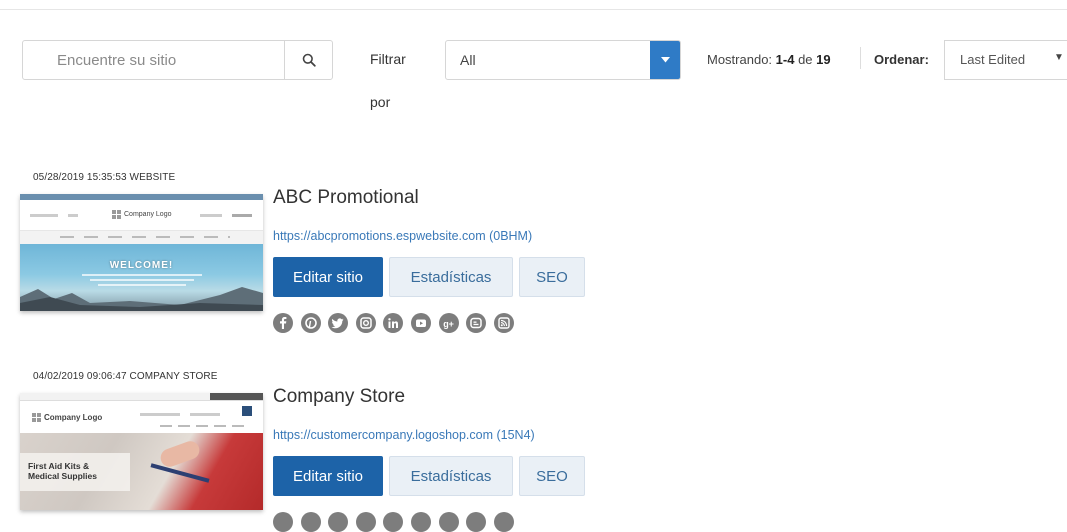 The height and width of the screenshot is (532, 1067). I want to click on thumb-hero-text-line2: Medical Supplies, so click(62, 476).